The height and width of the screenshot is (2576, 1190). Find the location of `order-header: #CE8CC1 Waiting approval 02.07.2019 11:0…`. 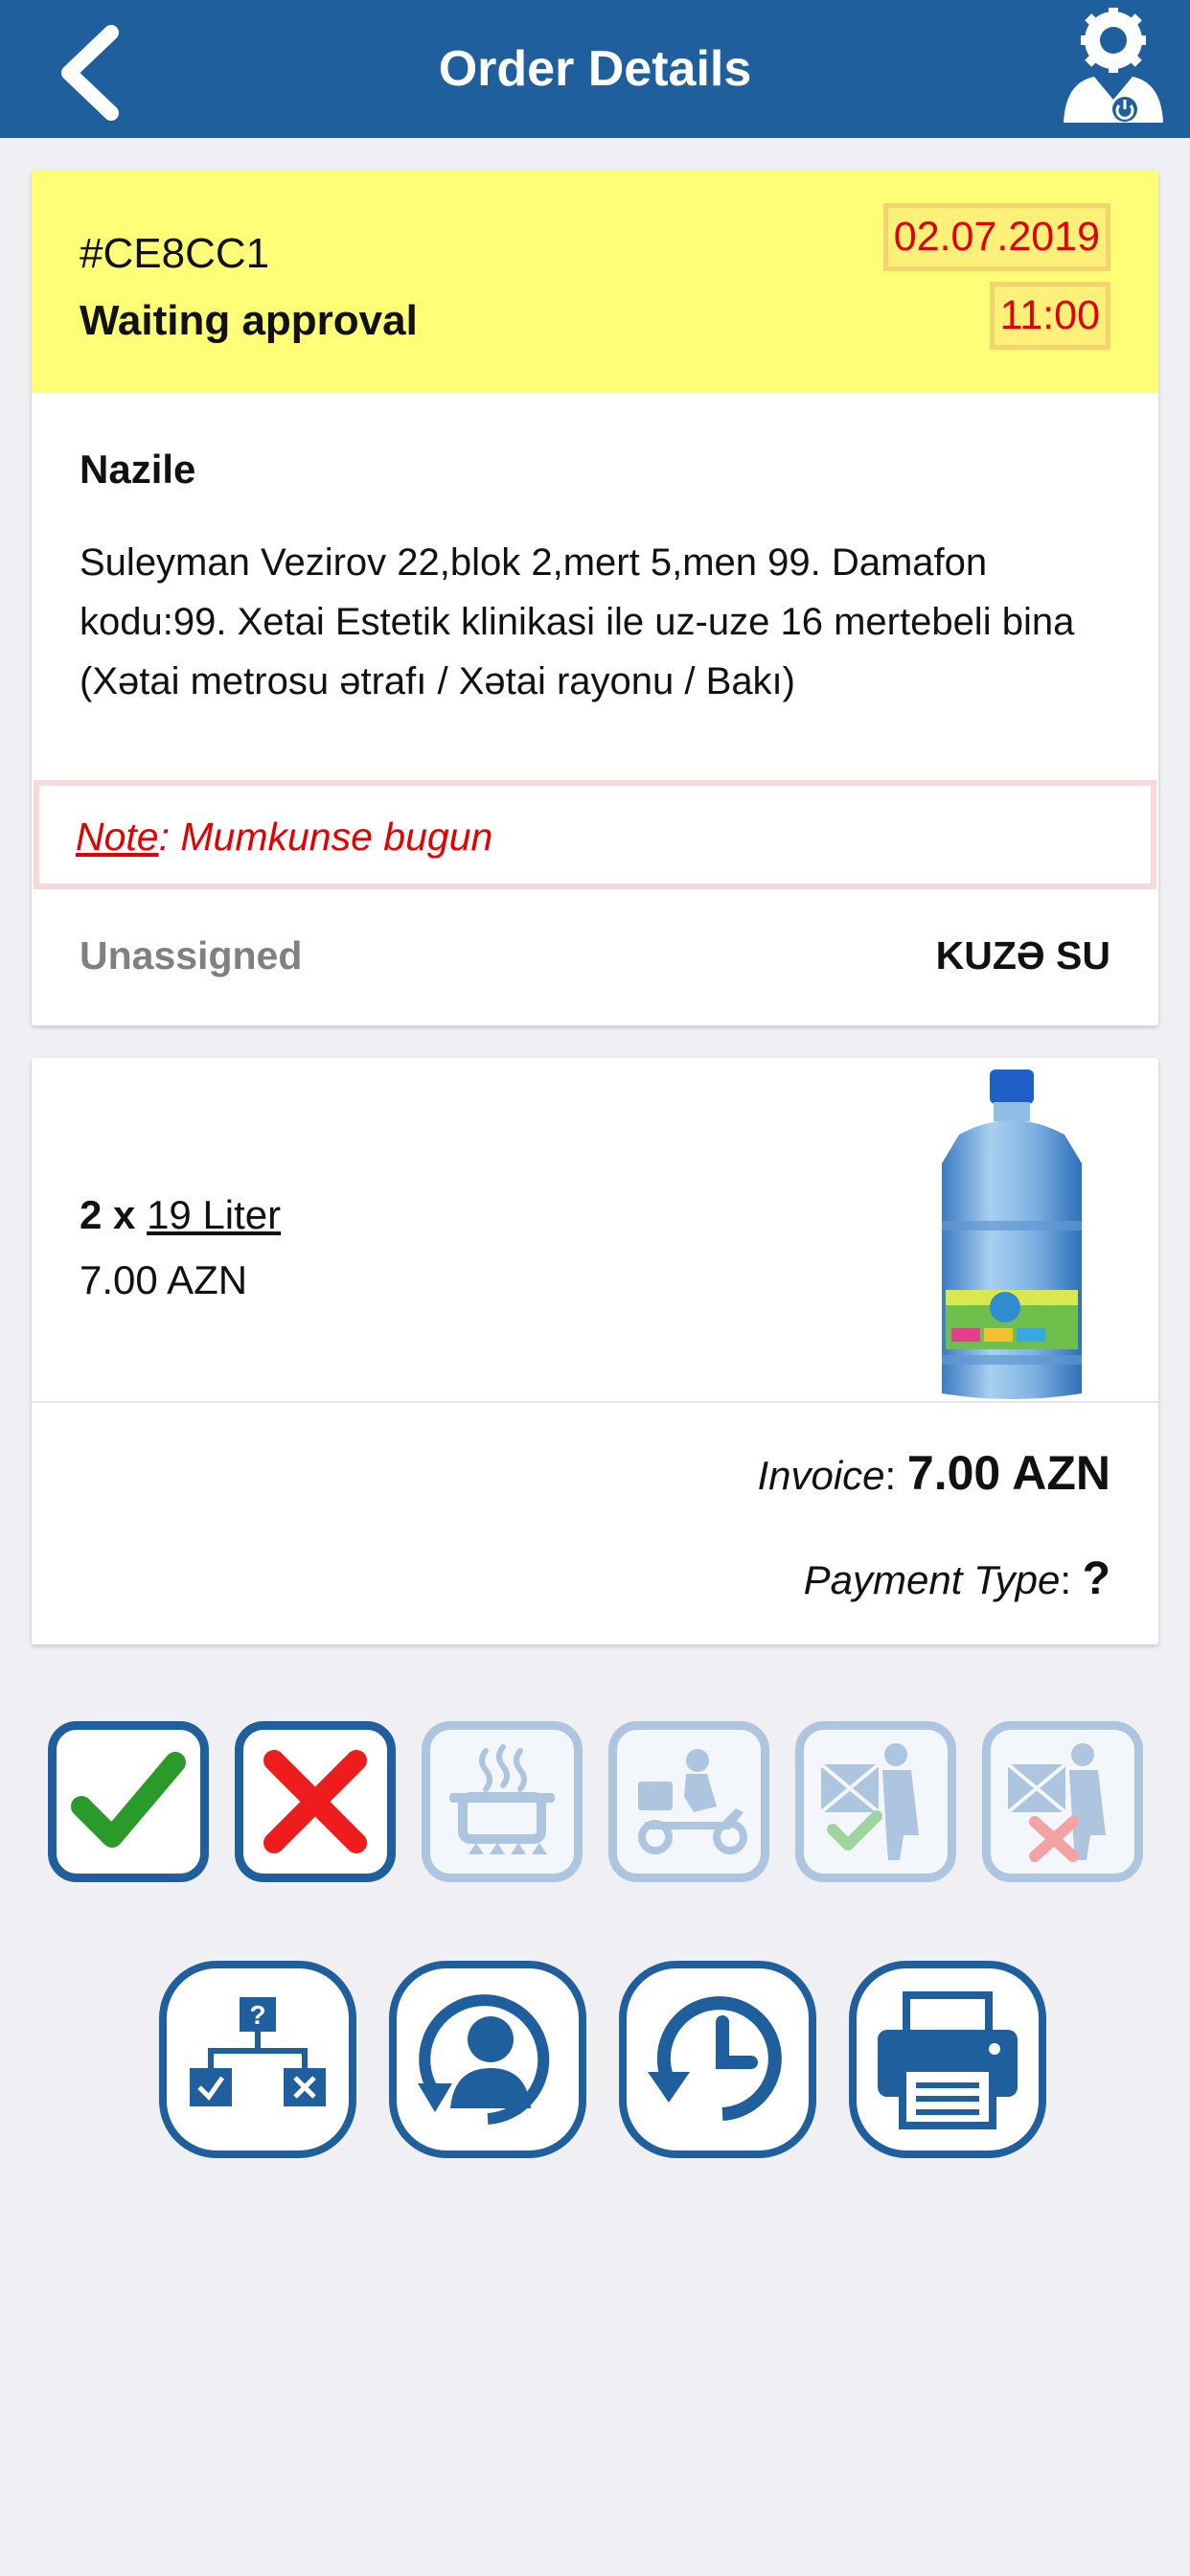

order-header: #CE8CC1 Waiting approval 02.07.2019 11:0… is located at coordinates (595, 282).